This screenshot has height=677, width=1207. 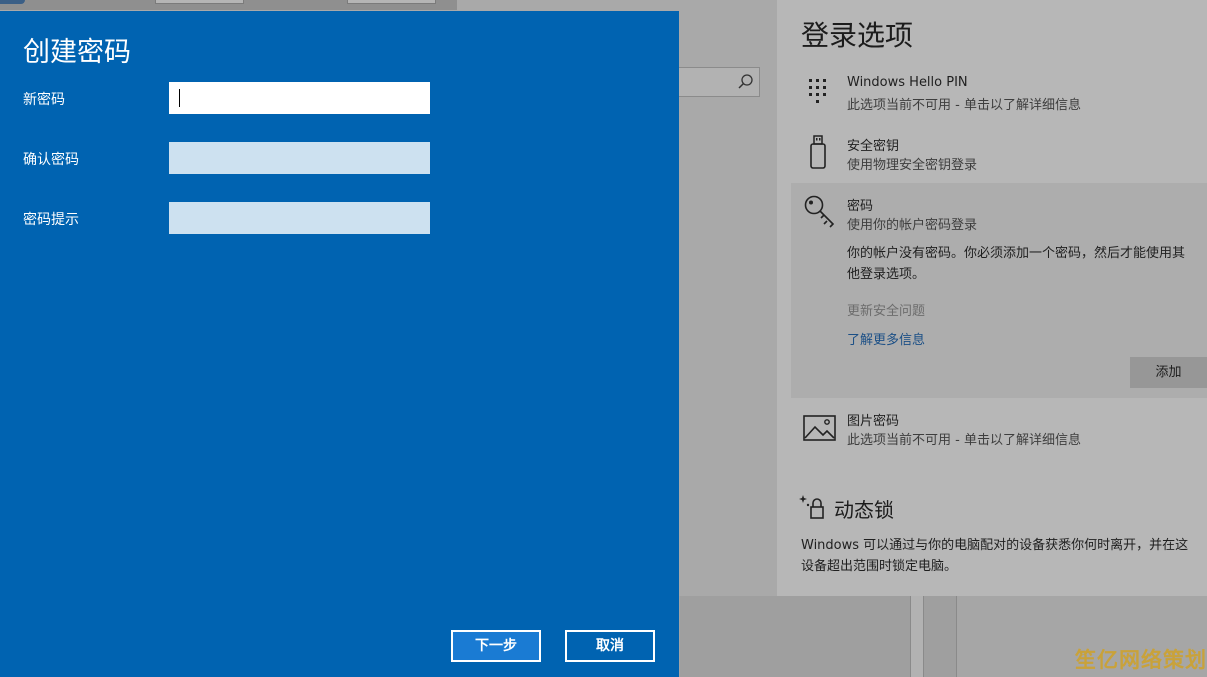 What do you see at coordinates (179, 98) in the screenshot?
I see `text-caret` at bounding box center [179, 98].